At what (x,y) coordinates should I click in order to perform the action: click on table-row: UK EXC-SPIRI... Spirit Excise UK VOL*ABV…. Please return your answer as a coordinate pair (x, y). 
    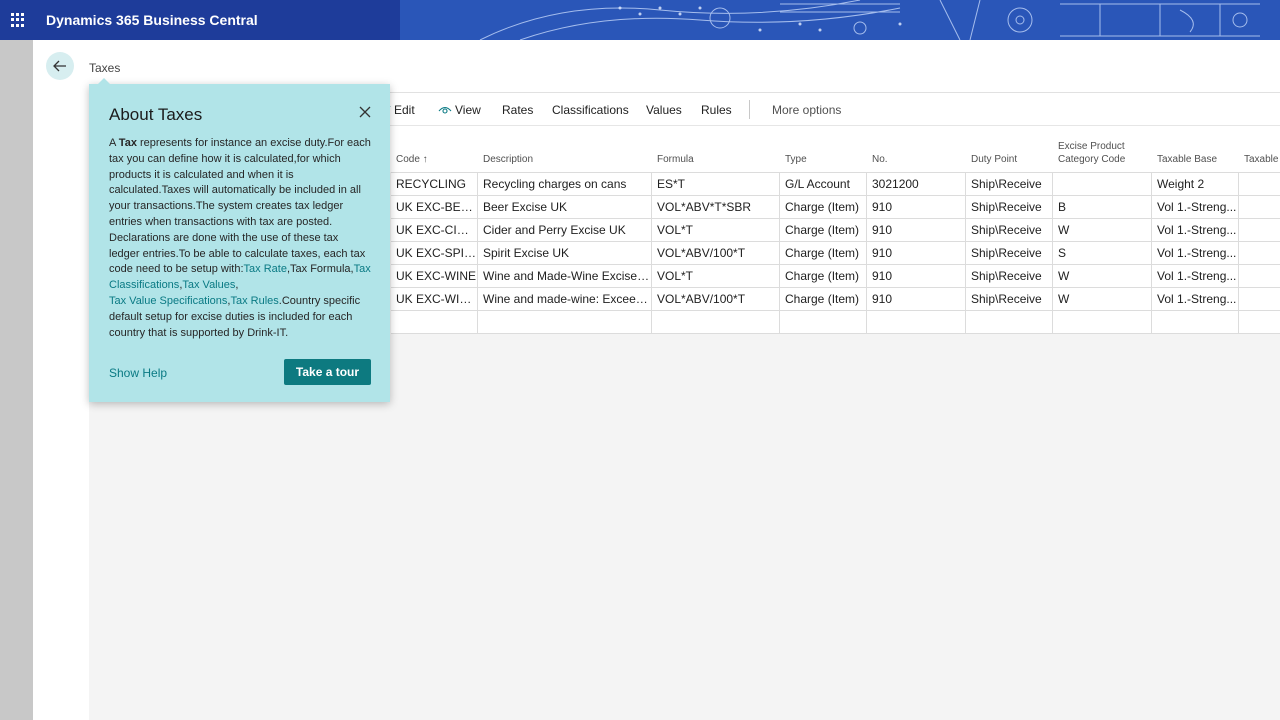
    Looking at the image, I should click on (835, 253).